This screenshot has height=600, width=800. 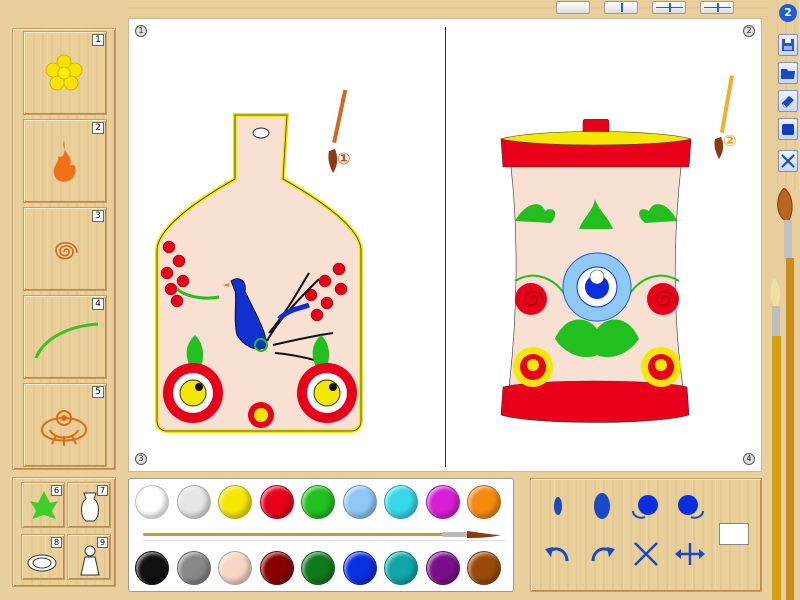 What do you see at coordinates (749, 31) in the screenshot?
I see `corner-marker: 2` at bounding box center [749, 31].